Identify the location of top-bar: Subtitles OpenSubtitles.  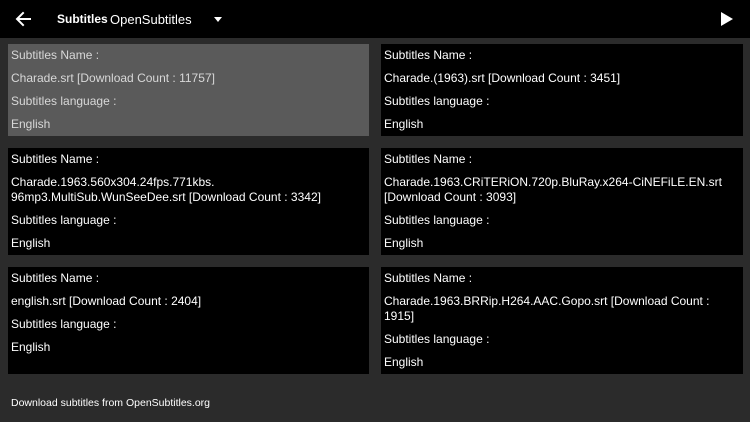
(375, 19).